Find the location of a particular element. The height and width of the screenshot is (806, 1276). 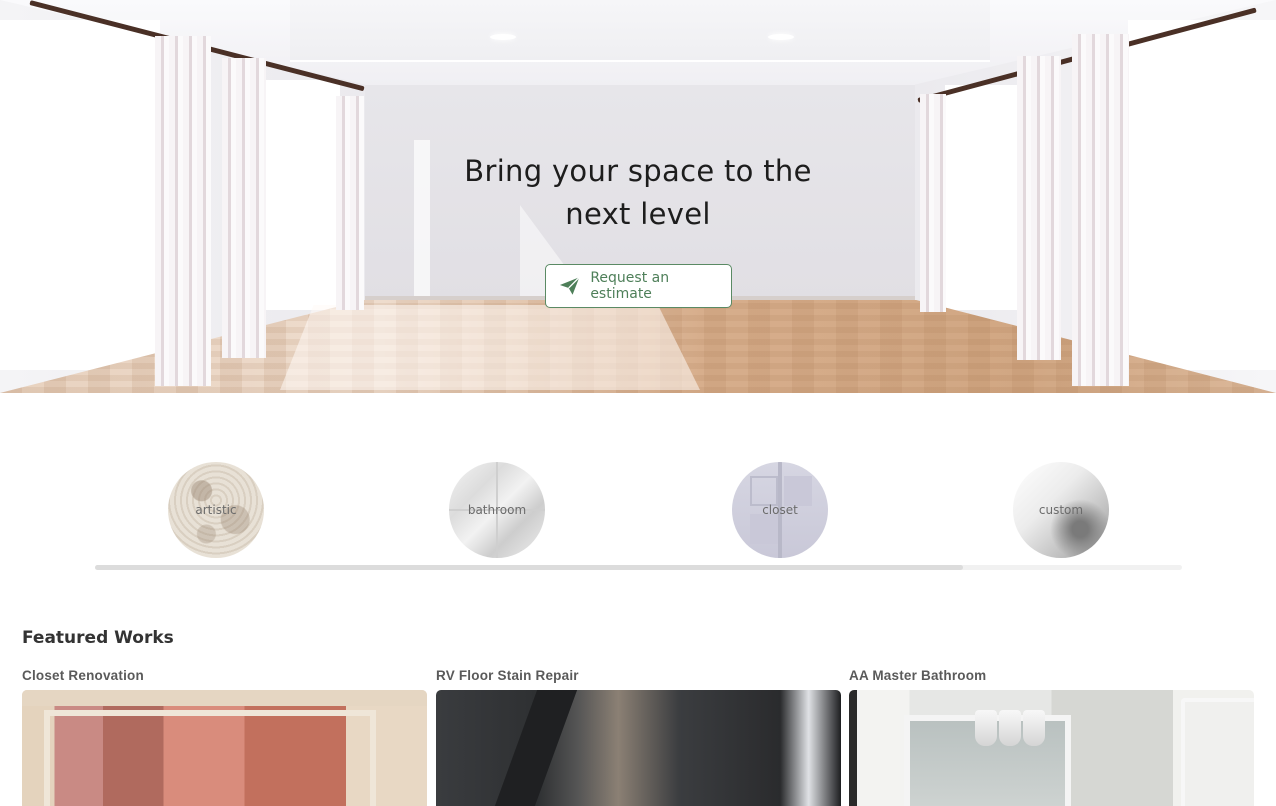

category-label: bathroom is located at coordinates (497, 510).